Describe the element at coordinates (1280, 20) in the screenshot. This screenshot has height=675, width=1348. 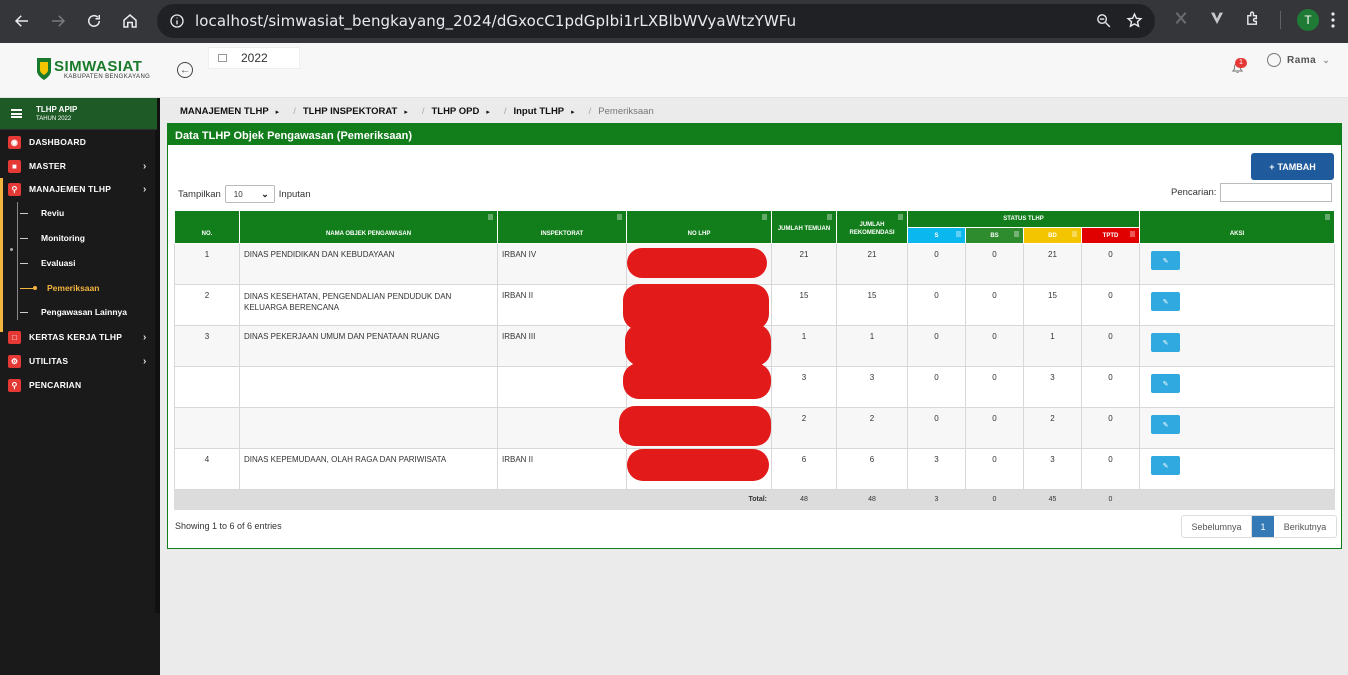
I see `toolbar-divider` at that location.